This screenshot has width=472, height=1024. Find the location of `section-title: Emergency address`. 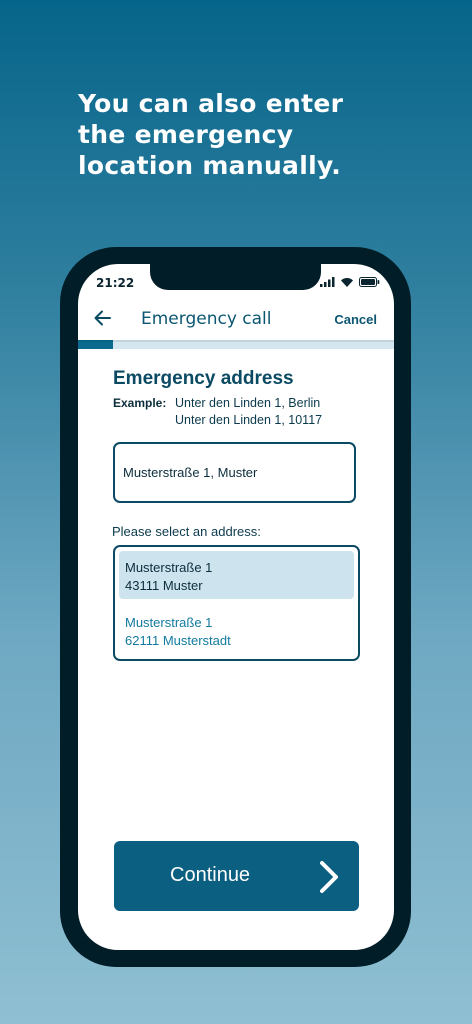

section-title: Emergency address is located at coordinates (203, 378).